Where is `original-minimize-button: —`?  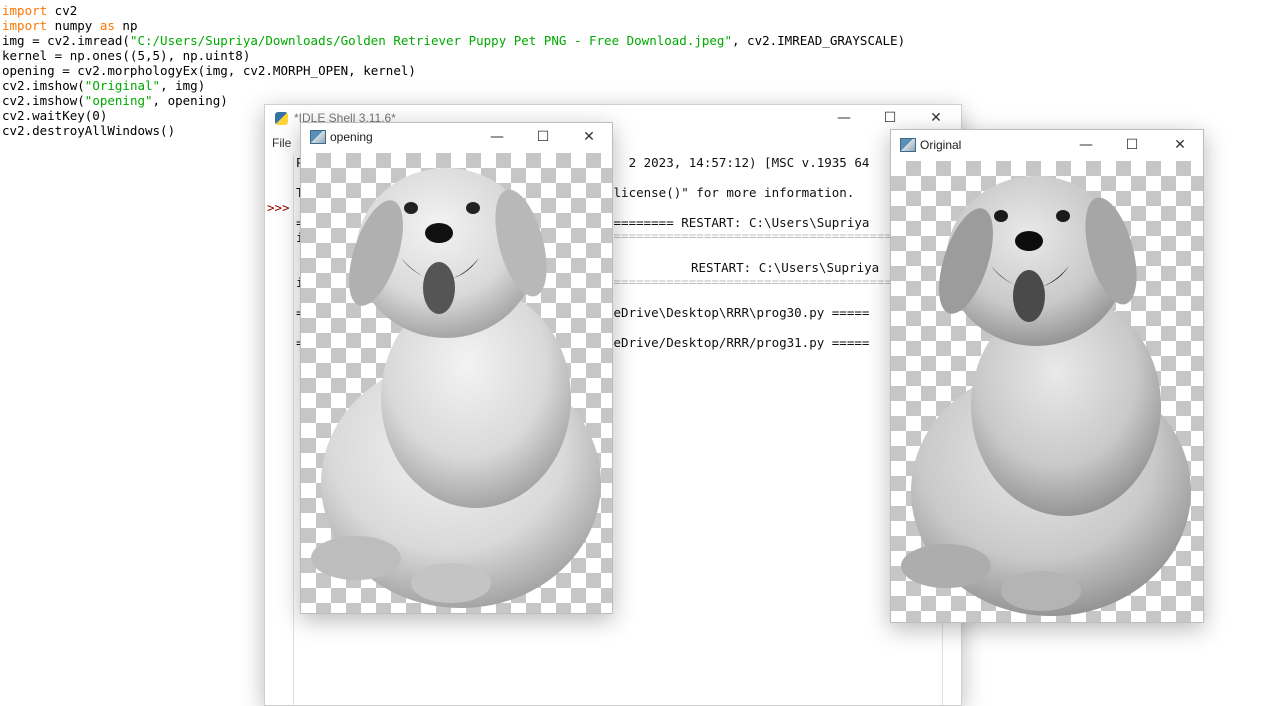
original-minimize-button: — is located at coordinates (1086, 144).